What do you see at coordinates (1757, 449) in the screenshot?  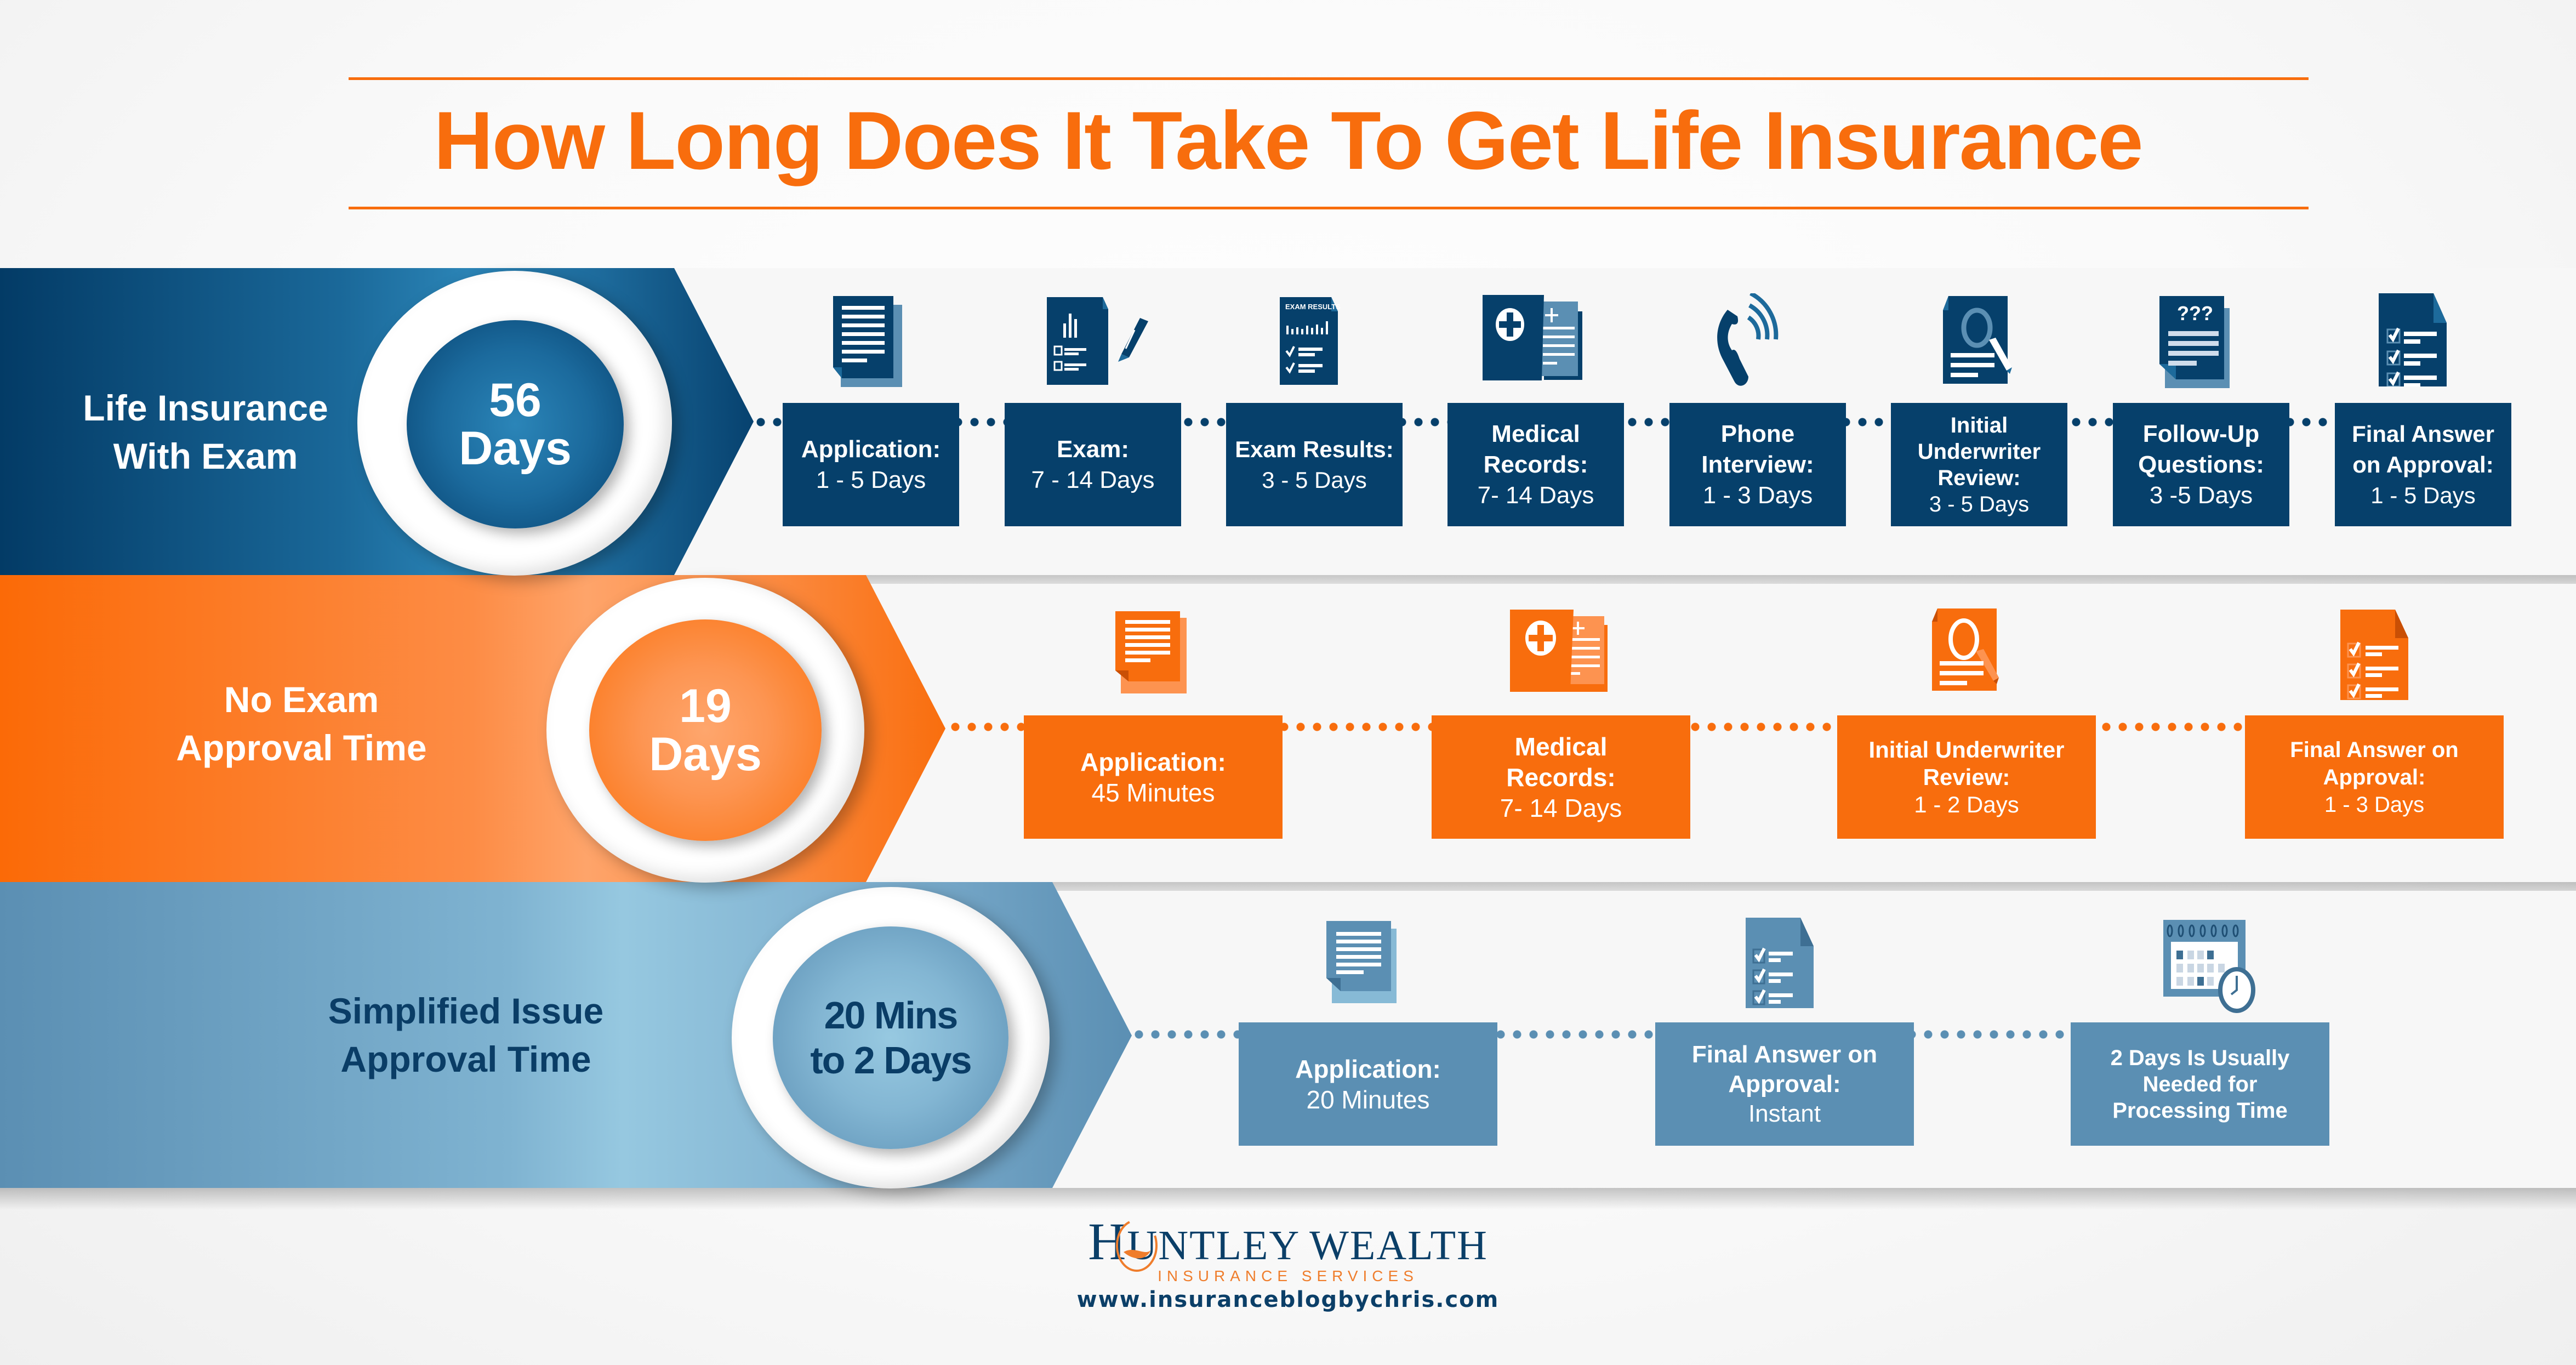 I see `step-label: Phone Interview:` at bounding box center [1757, 449].